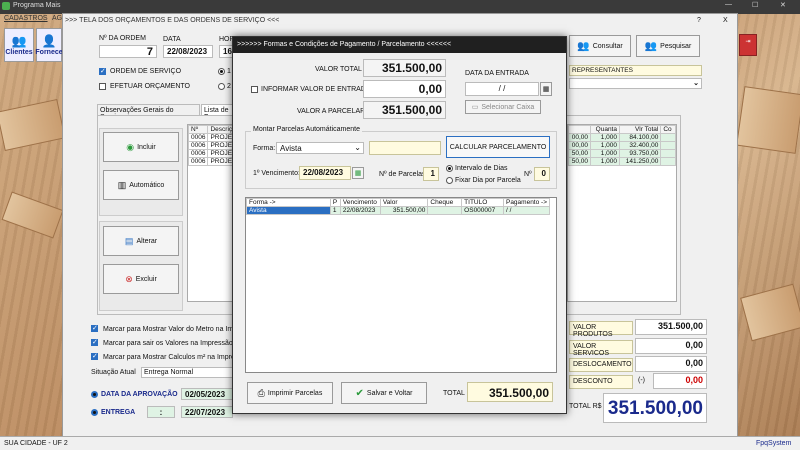  I want to click on grid-header-cell: Vencimento, so click(360, 202).